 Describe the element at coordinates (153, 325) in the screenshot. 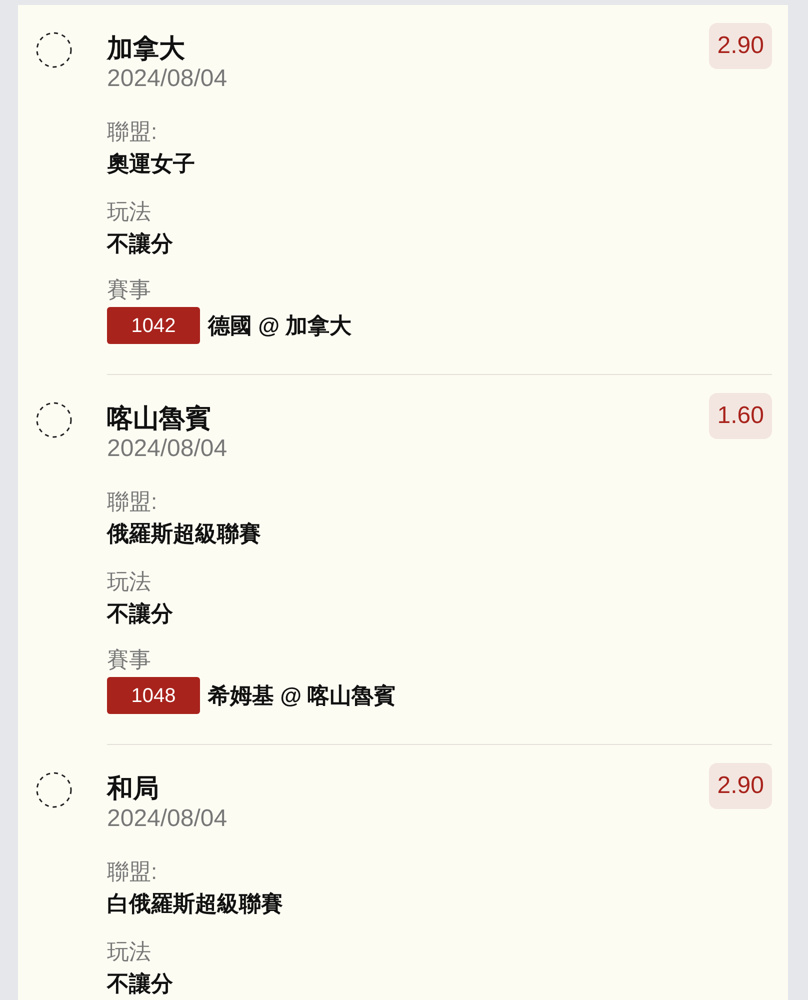

I see `match-number: 1042` at that location.